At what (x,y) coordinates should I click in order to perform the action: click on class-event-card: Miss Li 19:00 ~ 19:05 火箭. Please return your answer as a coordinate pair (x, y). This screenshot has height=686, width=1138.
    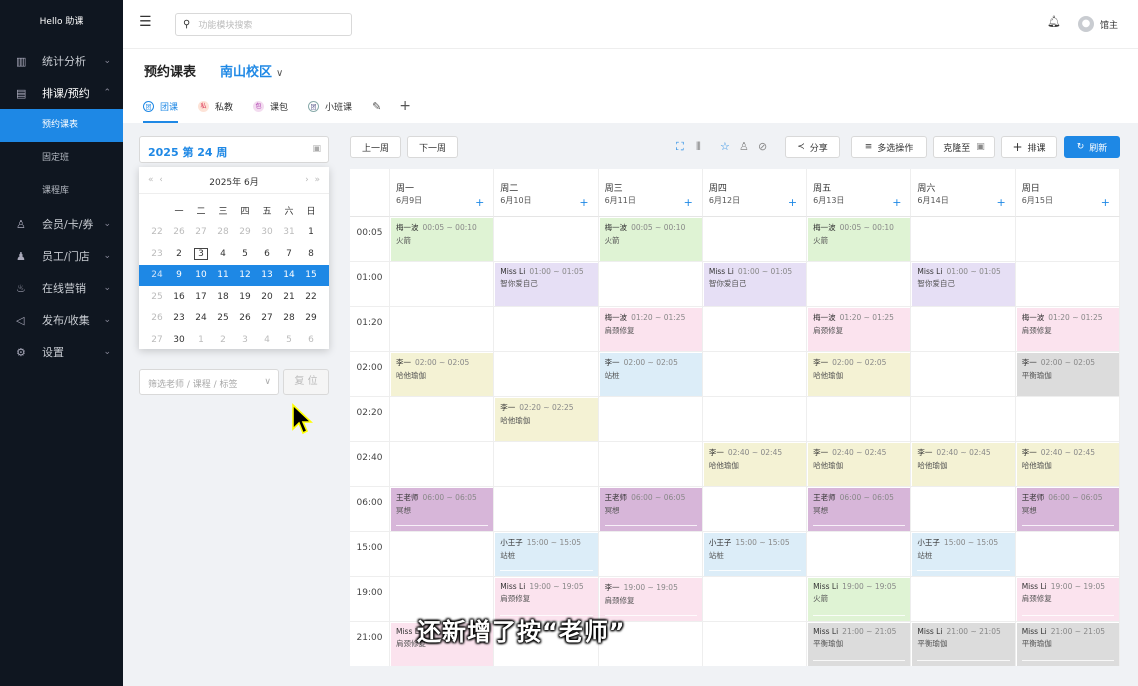
    Looking at the image, I should click on (859, 599).